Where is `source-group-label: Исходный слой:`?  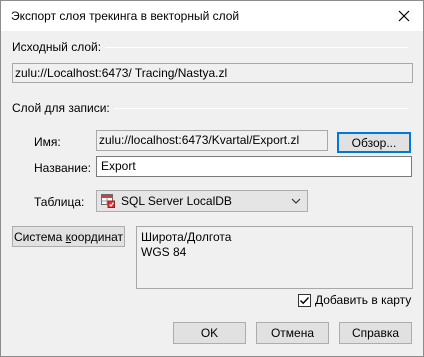
source-group-label: Исходный слой: is located at coordinates (59, 47).